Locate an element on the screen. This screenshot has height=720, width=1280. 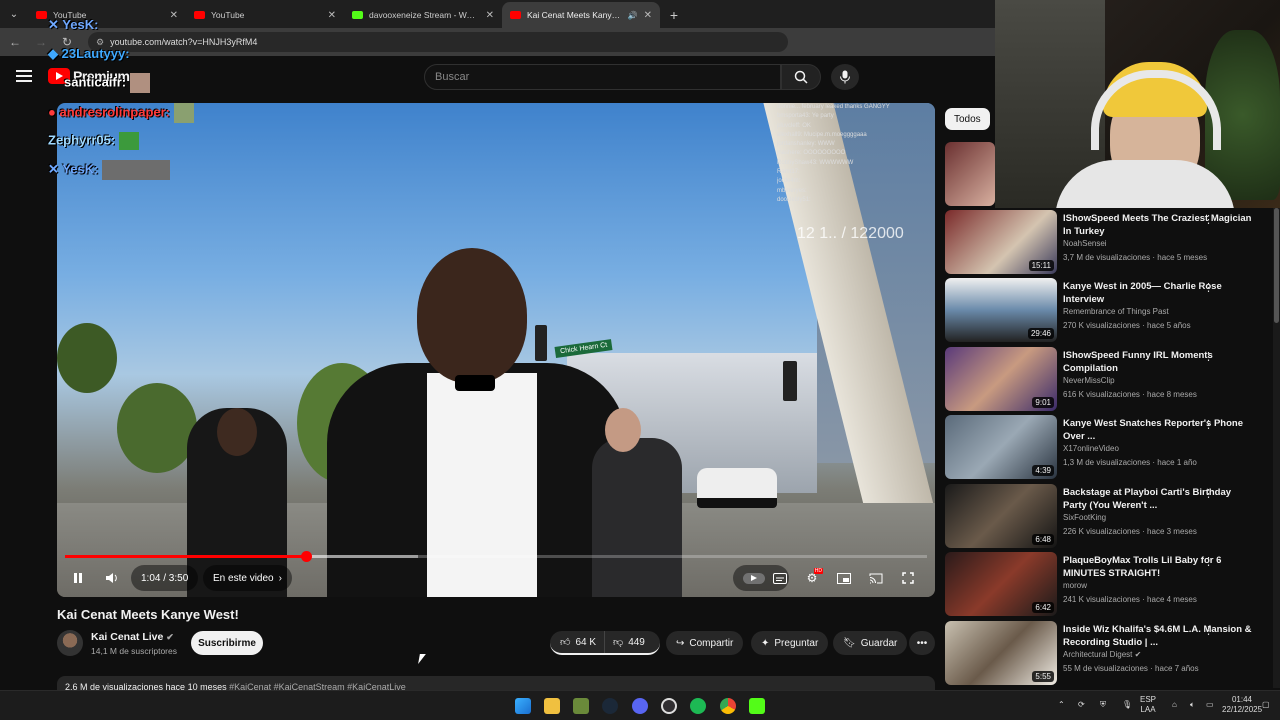
microphone-tray-icon: 🎙︎ is located at coordinates (1127, 705).